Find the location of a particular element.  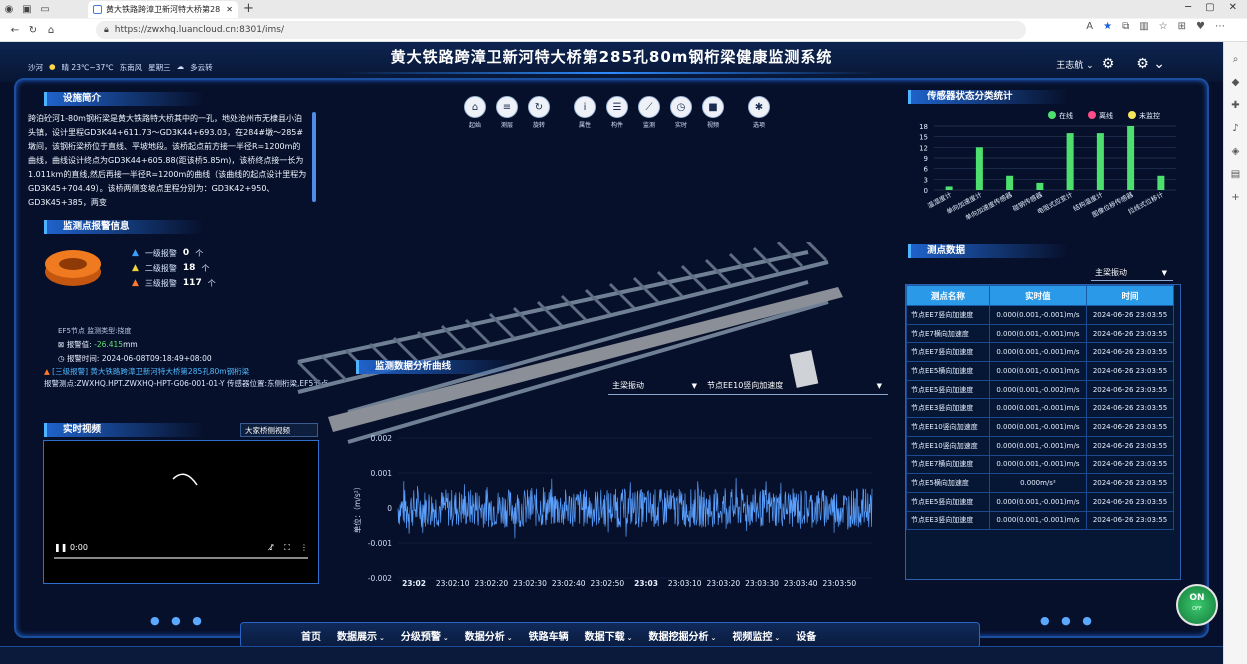

tools-icon: ✚ is located at coordinates (1235, 105).